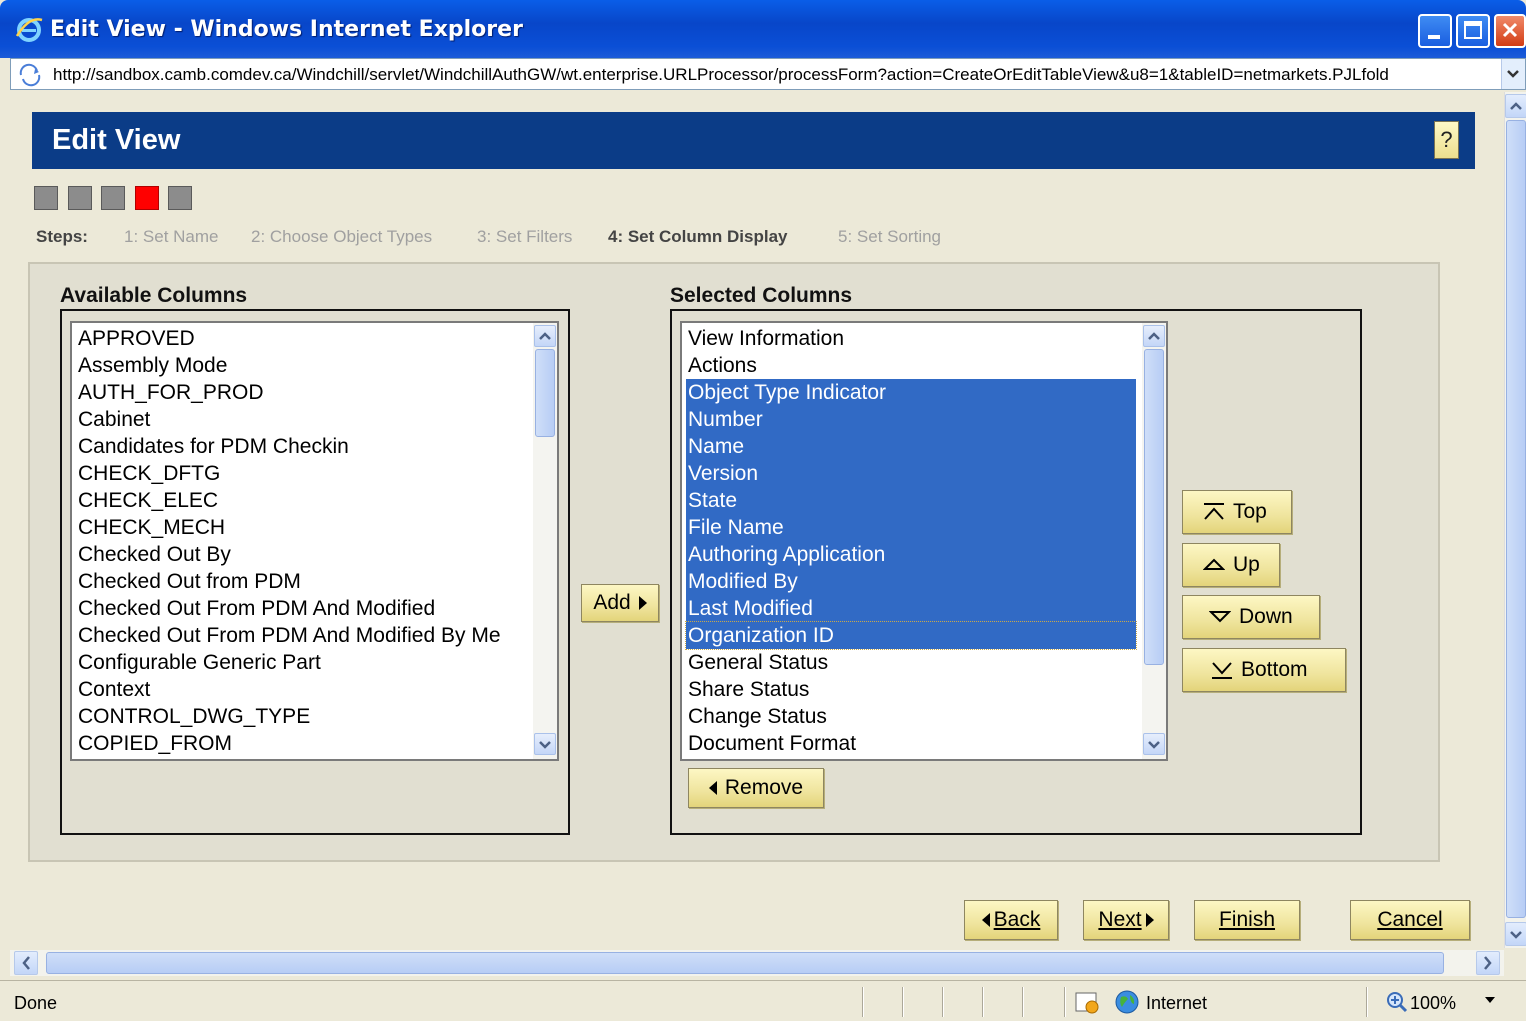 The height and width of the screenshot is (1021, 1526). What do you see at coordinates (1088, 1002) in the screenshot?
I see `protected-mode-icon` at bounding box center [1088, 1002].